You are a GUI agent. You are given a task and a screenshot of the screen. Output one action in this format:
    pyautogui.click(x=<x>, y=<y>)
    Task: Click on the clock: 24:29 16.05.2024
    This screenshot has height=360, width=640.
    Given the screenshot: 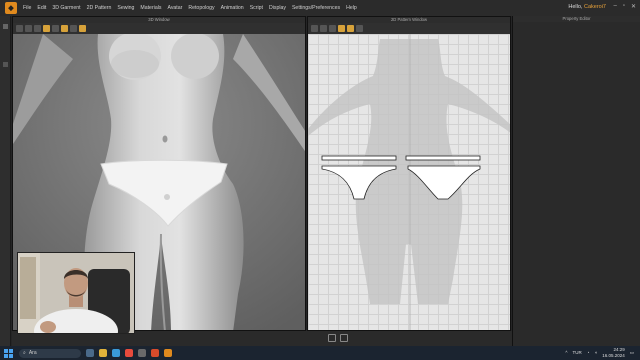 What is the action you would take?
    pyautogui.click(x=613, y=352)
    